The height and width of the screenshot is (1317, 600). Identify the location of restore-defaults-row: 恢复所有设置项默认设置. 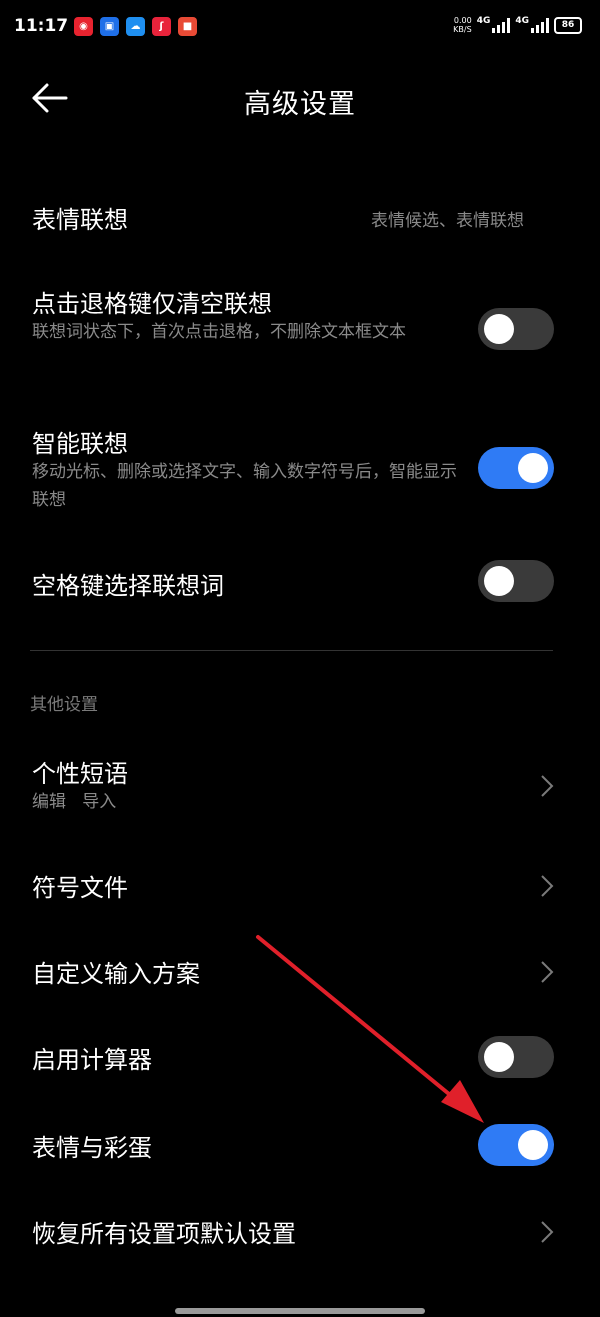
(300, 1232).